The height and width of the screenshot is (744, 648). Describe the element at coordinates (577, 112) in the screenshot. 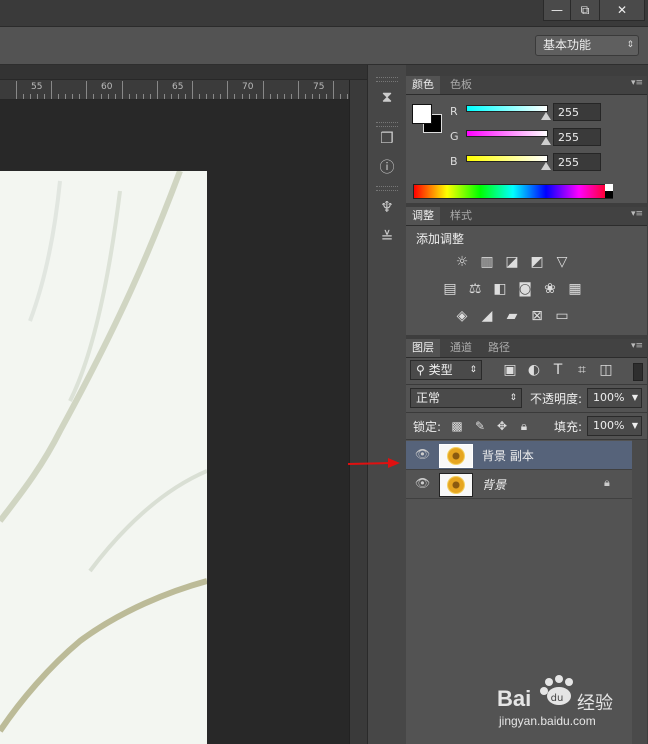

I see `red-value-input: 255` at that location.